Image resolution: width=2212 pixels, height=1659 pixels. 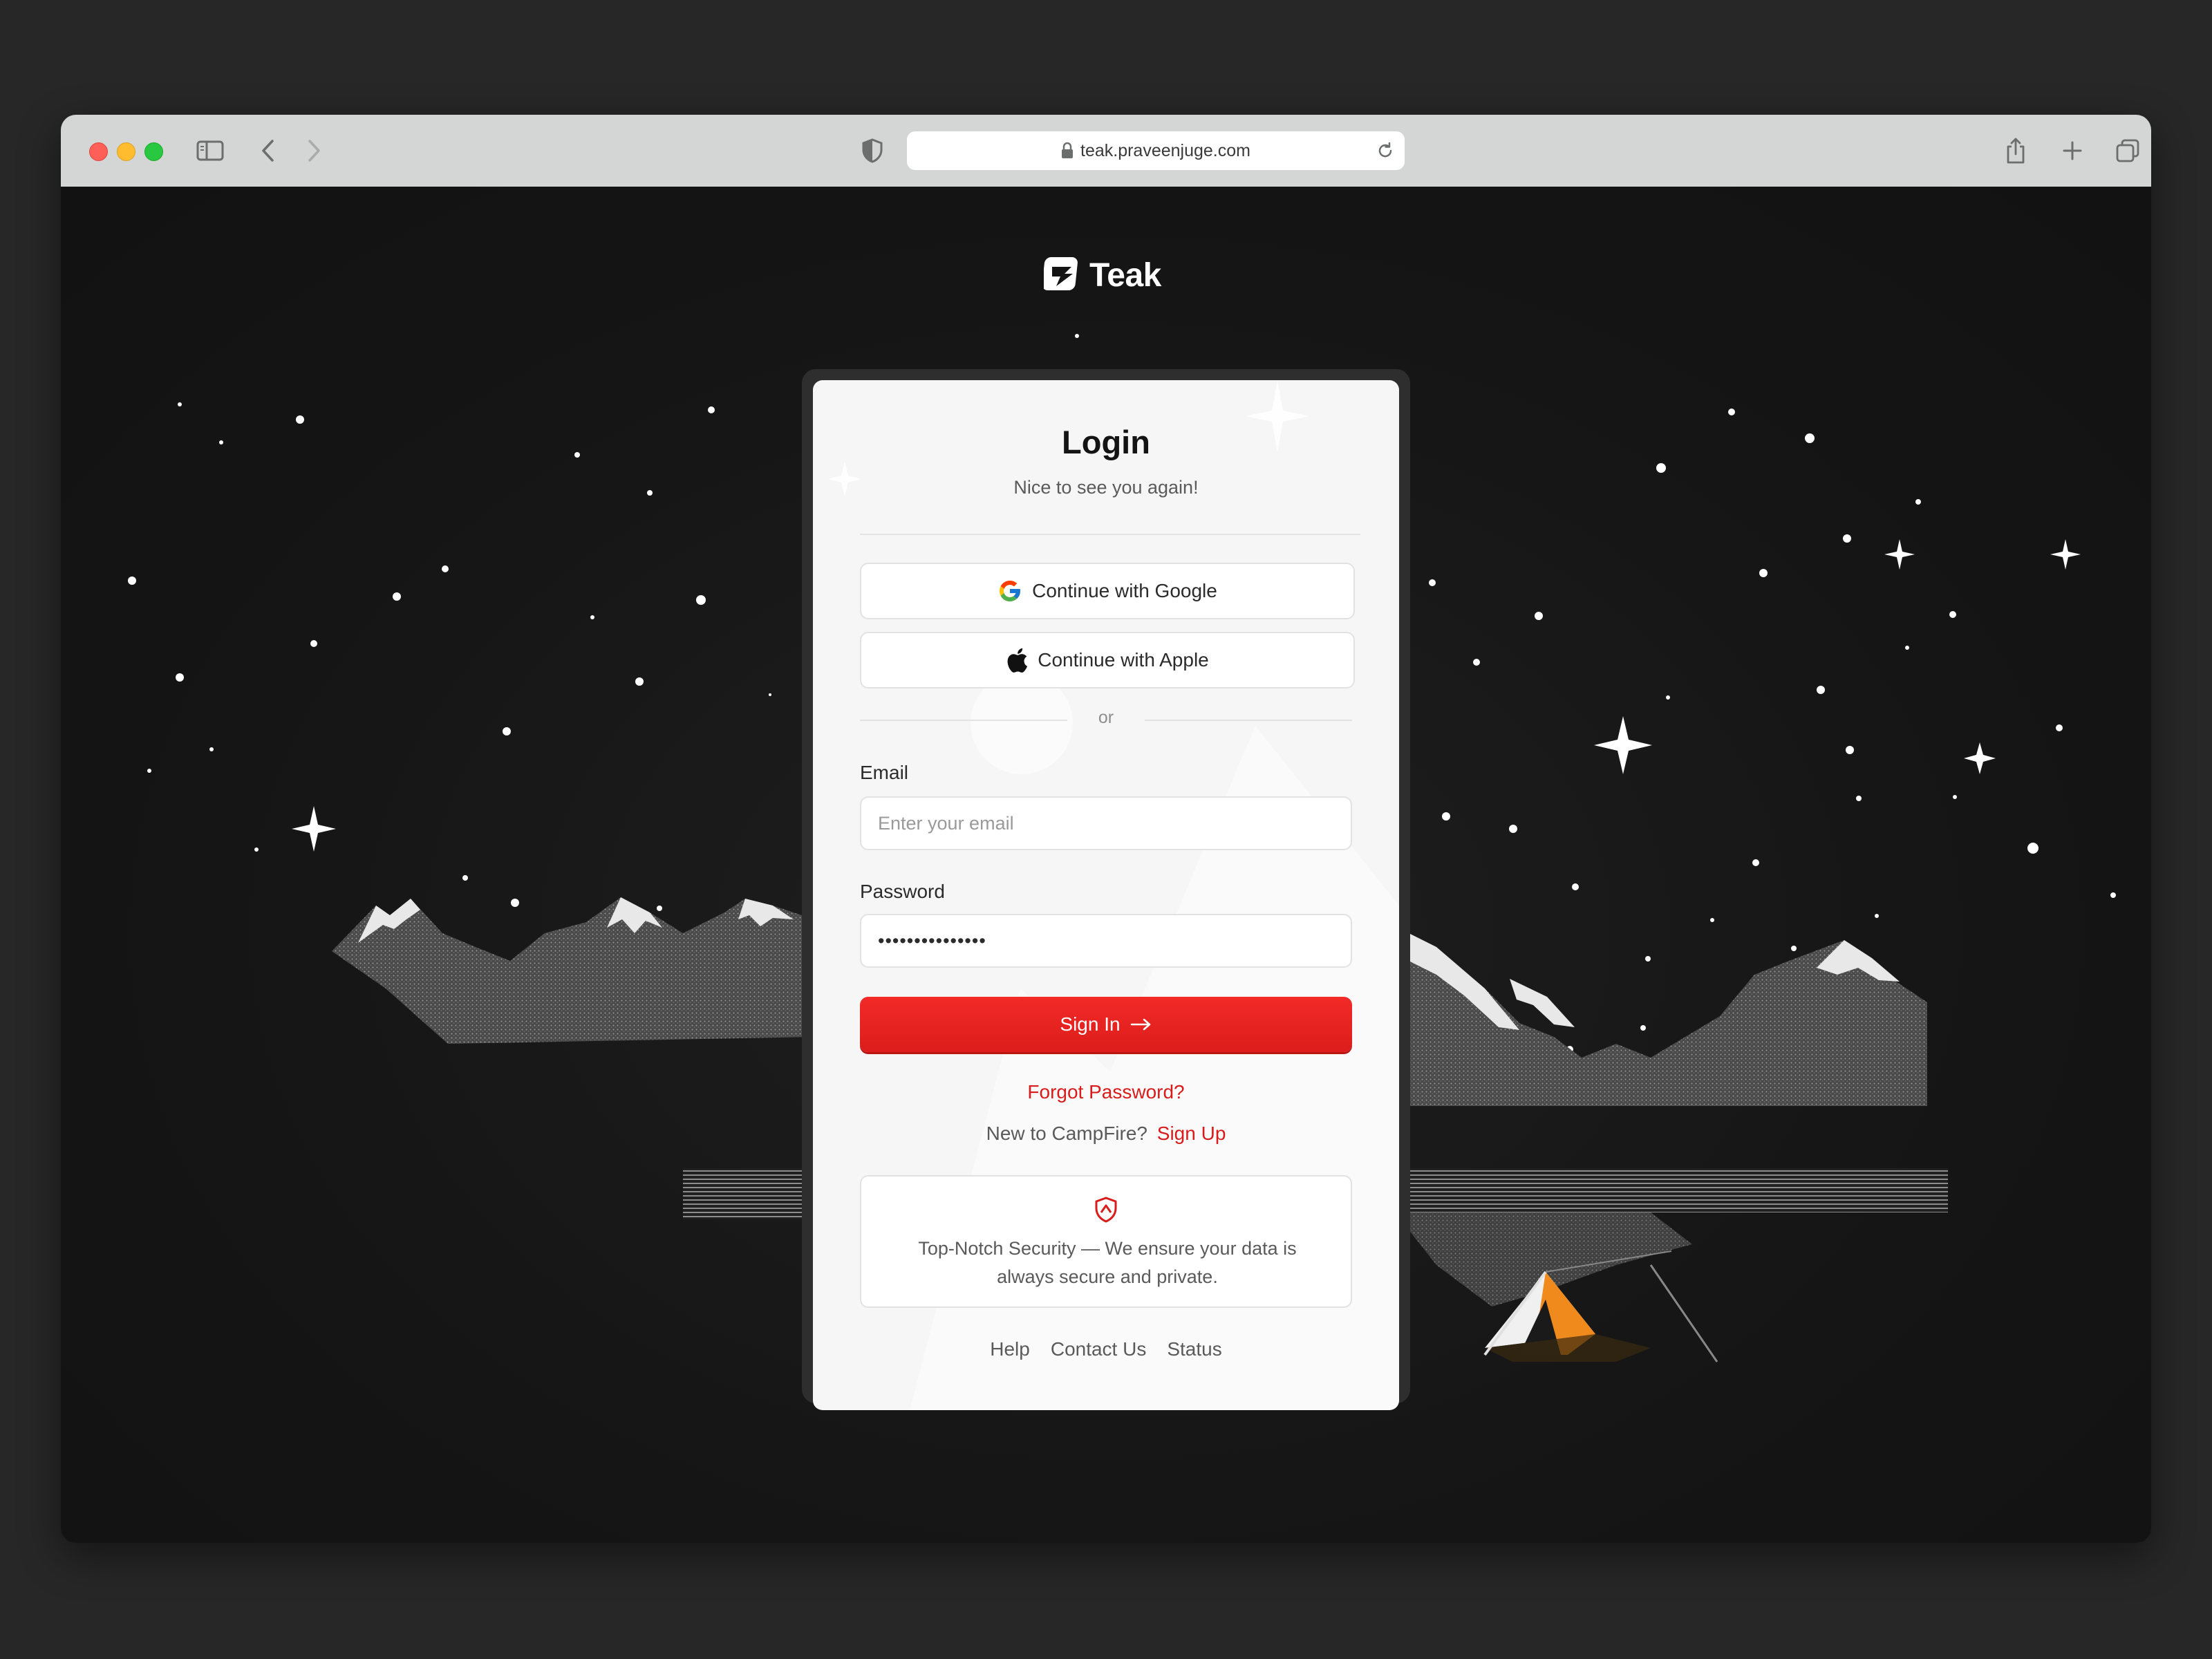 I want to click on email-label: Email, so click(x=885, y=772).